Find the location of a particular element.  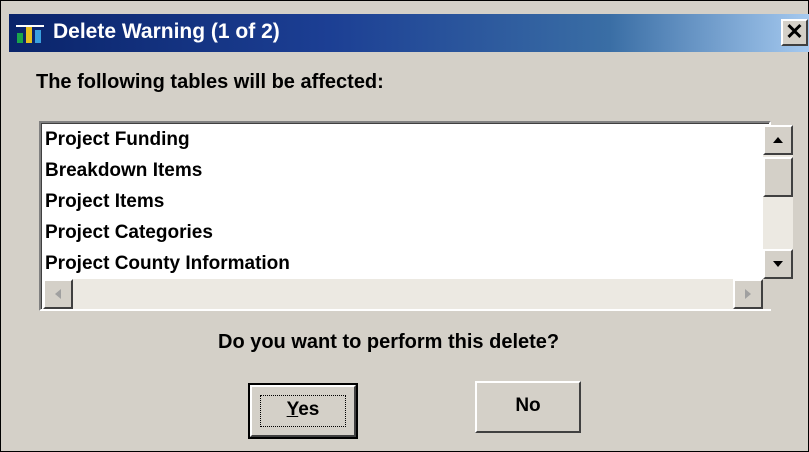

scroll-left-button is located at coordinates (58, 294).